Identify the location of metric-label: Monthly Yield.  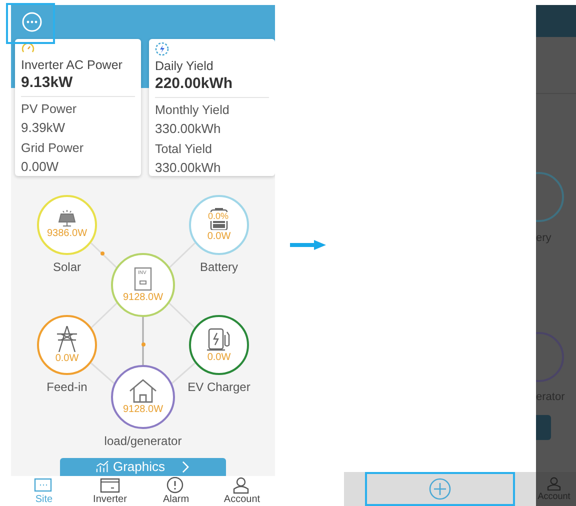
(192, 110).